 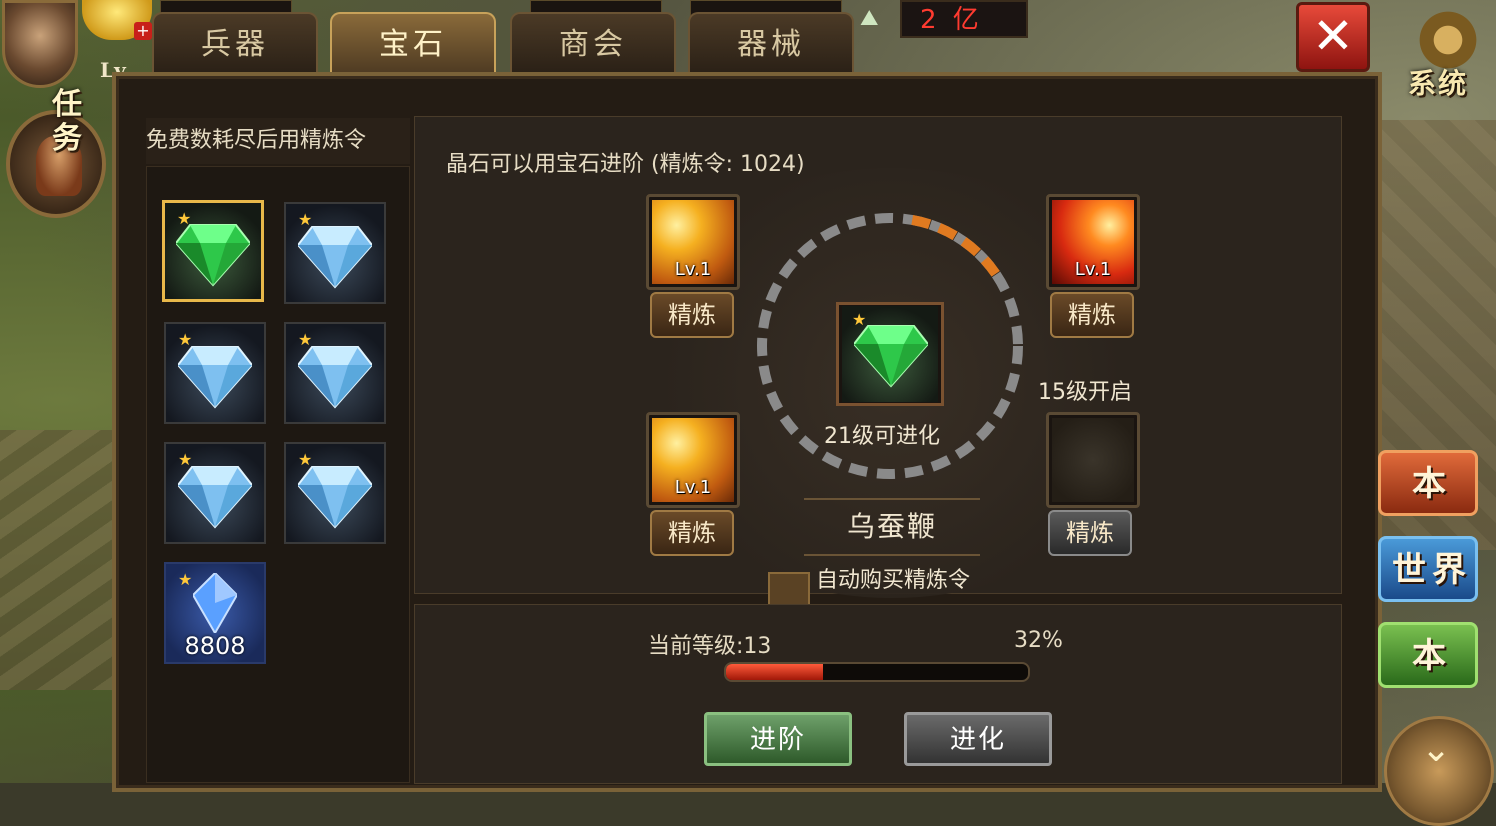 I want to click on level-panel, so click(x=878, y=694).